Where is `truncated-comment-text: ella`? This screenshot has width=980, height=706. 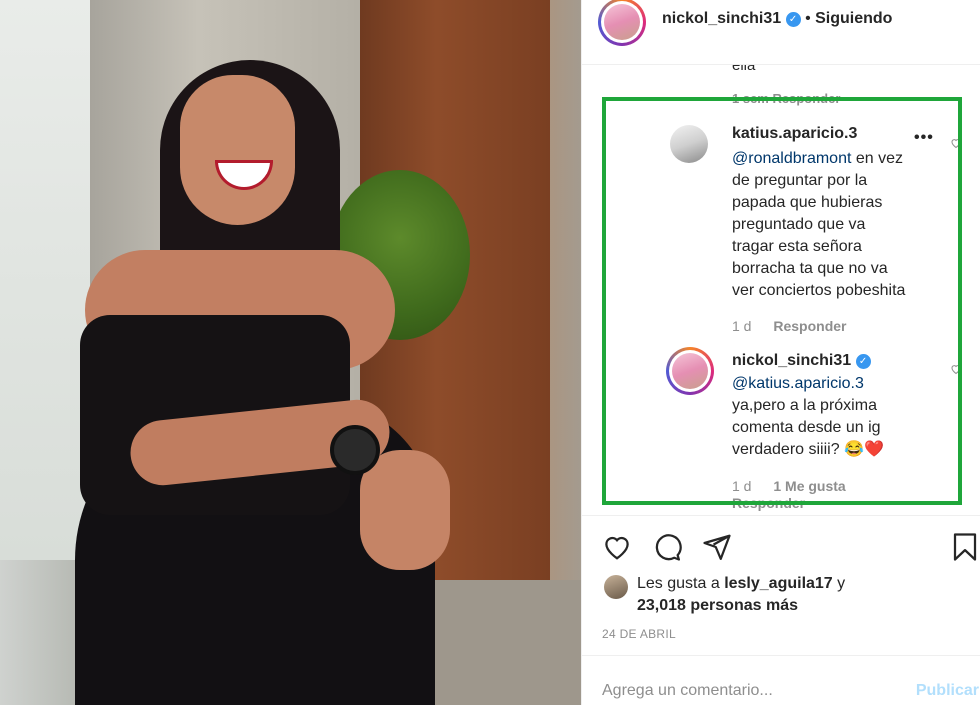 truncated-comment-text: ella is located at coordinates (744, 69).